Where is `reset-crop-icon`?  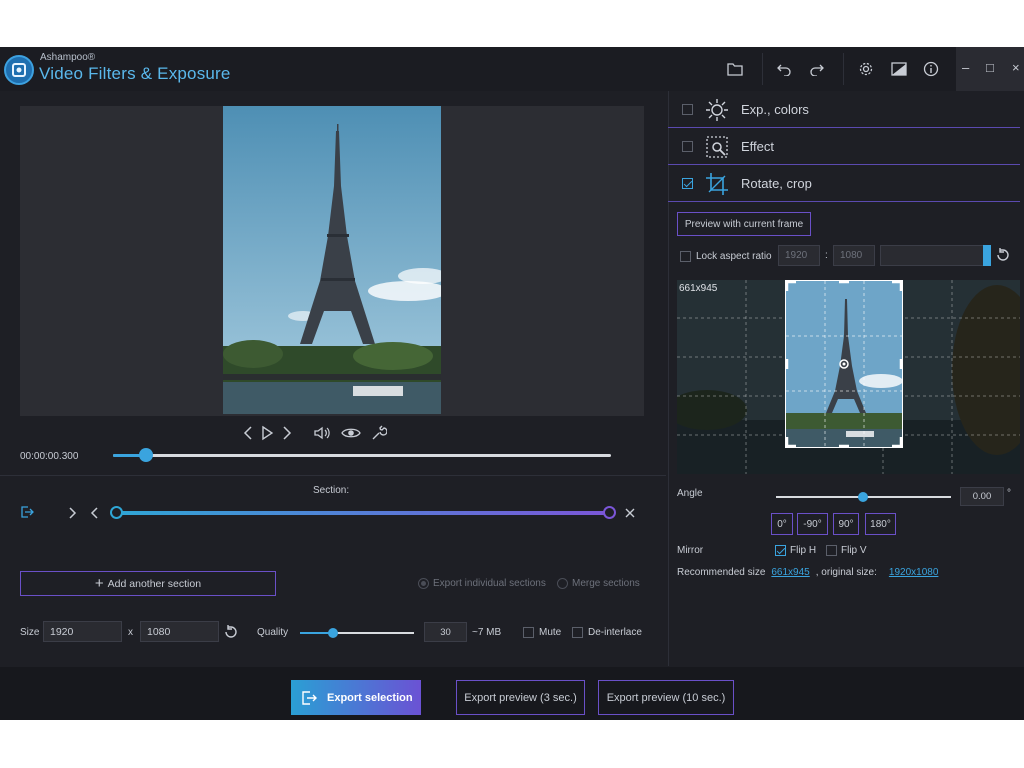 reset-crop-icon is located at coordinates (1003, 255).